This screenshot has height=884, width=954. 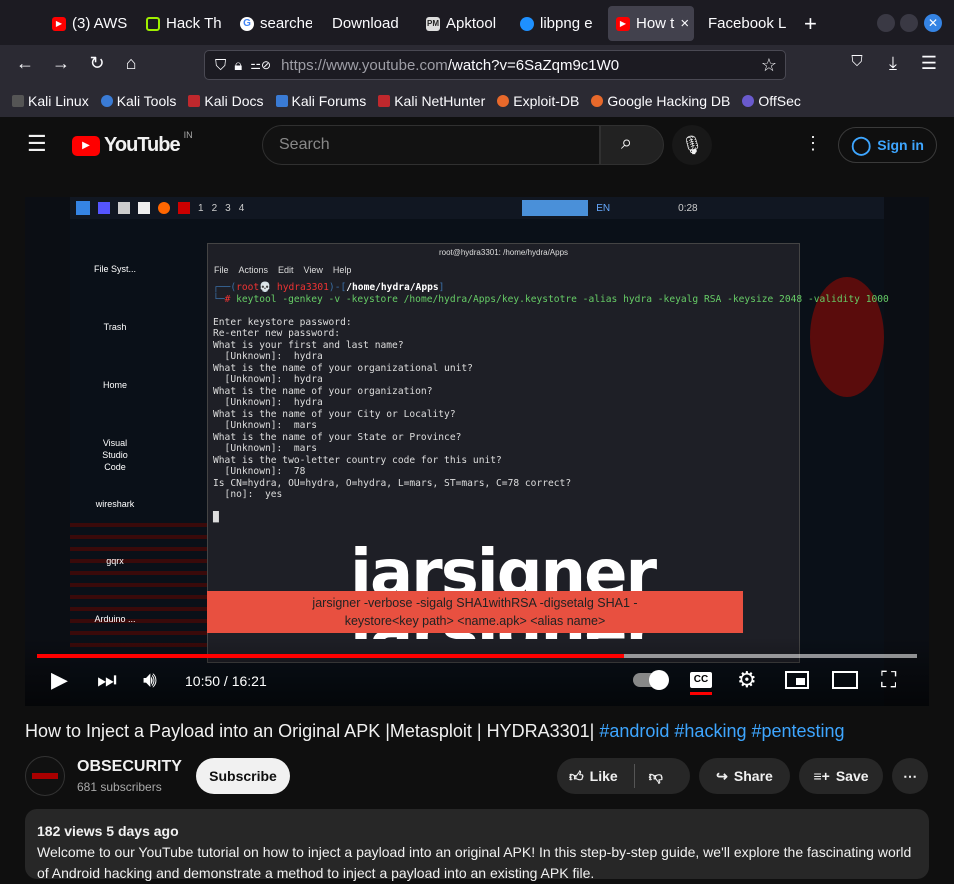 What do you see at coordinates (138, 101) in the screenshot?
I see `bookmark-kali-tools: Kali Tools` at bounding box center [138, 101].